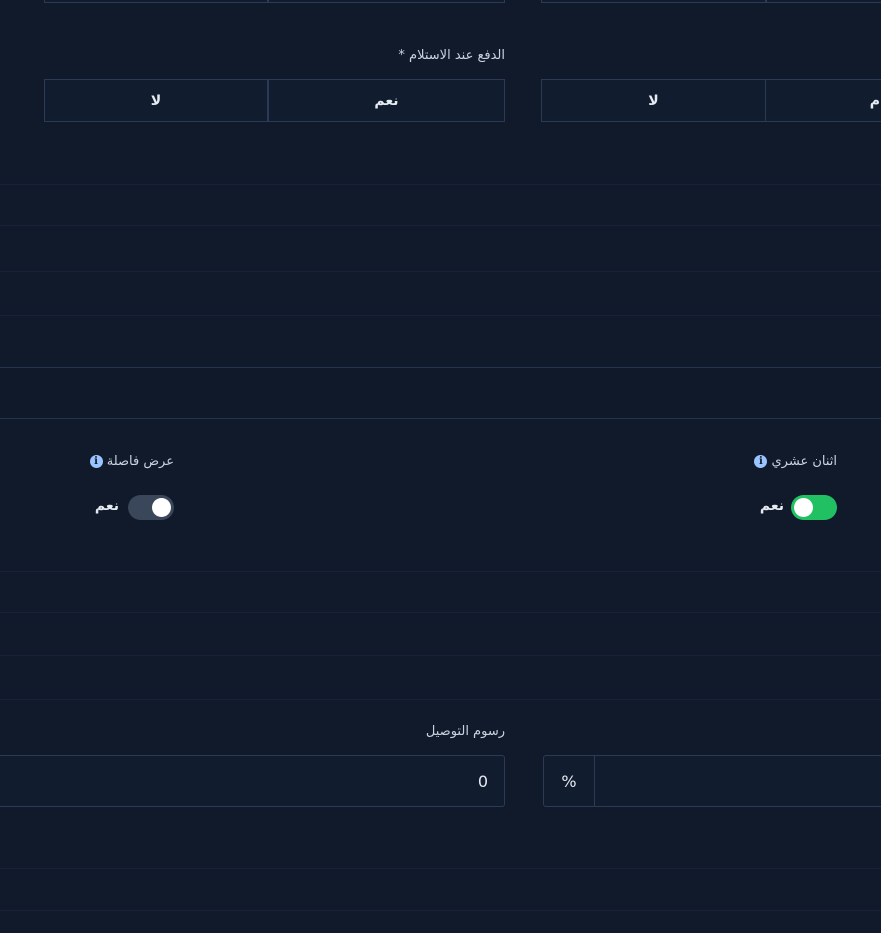 The height and width of the screenshot is (933, 881). I want to click on cod-label: الدفع عند الاستلام *, so click(449, 55).